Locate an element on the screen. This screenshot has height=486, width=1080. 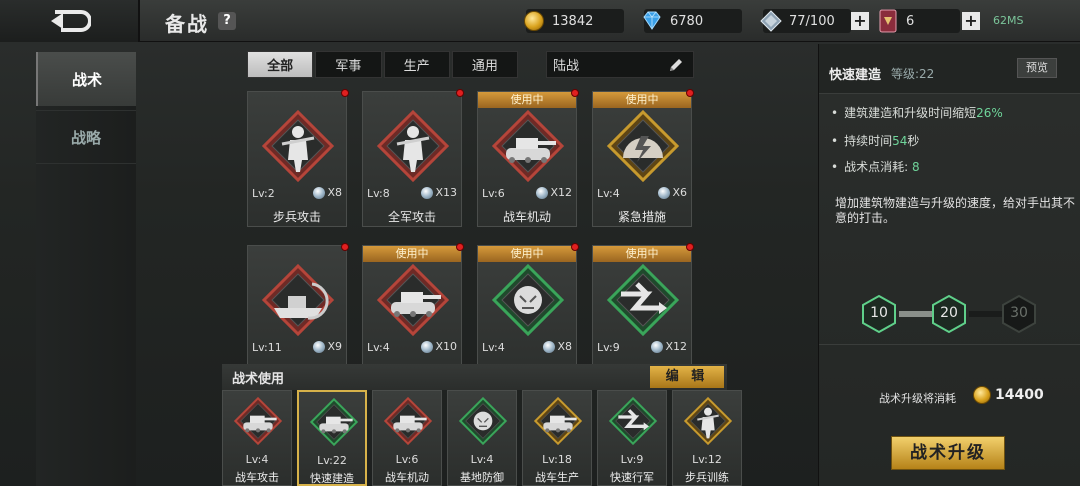
add-steel-button: + is located at coordinates (860, 21).